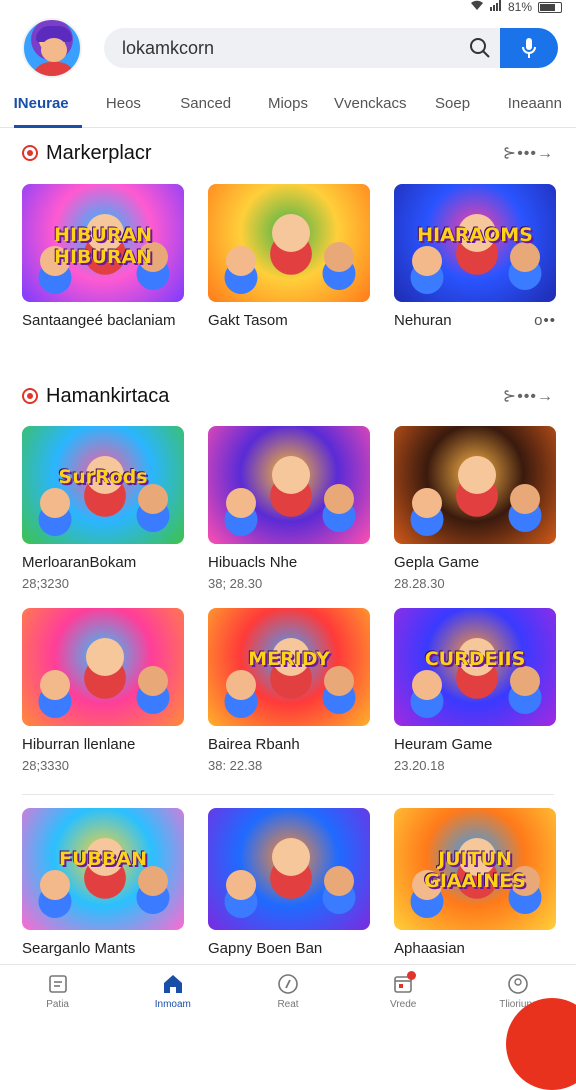  Describe the element at coordinates (248, 320) in the screenshot. I see `game-title: Gakt Tasom` at that location.